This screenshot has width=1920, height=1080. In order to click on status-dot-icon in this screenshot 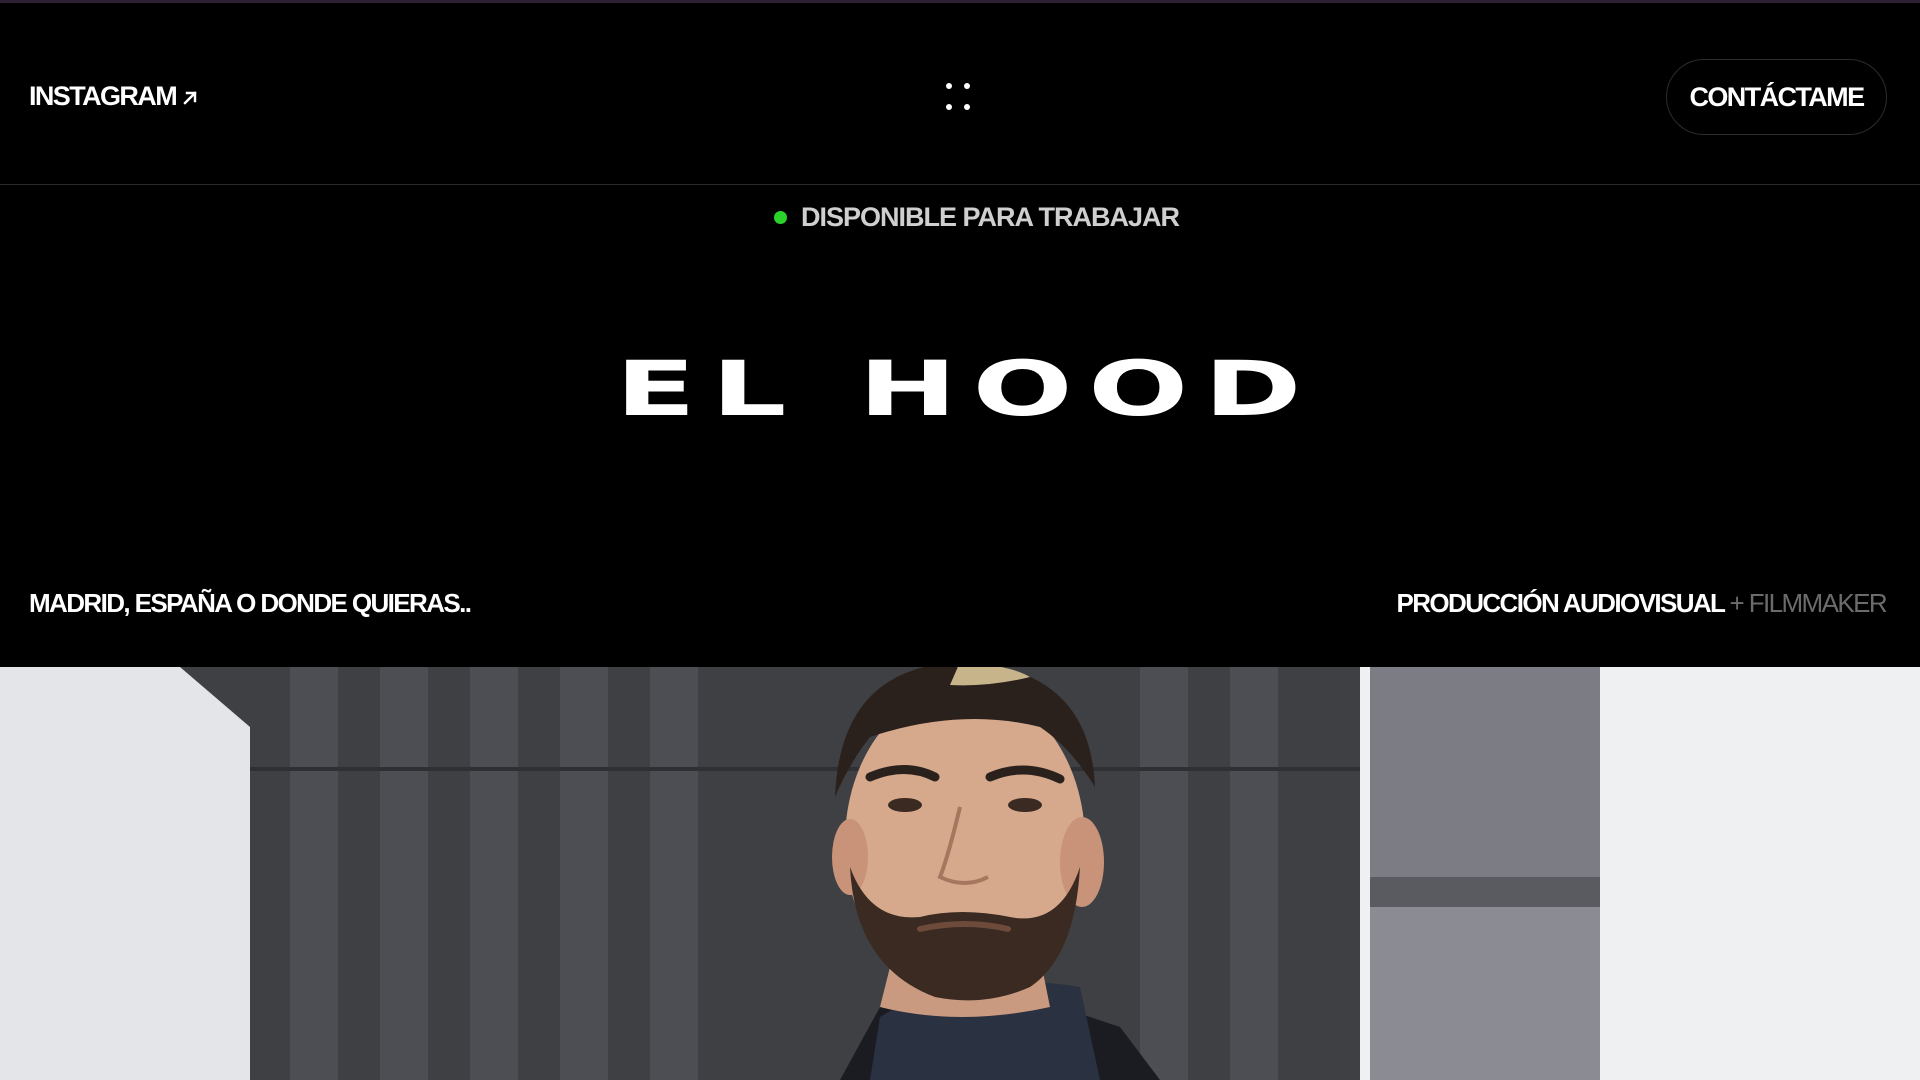, I will do `click(780, 217)`.